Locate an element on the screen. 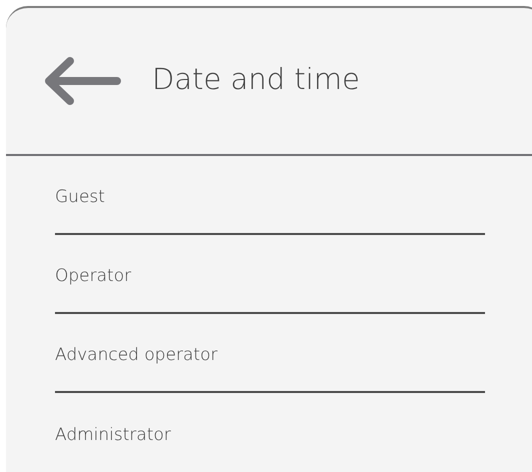 The height and width of the screenshot is (472, 532). page-title: Date and time is located at coordinates (256, 79).